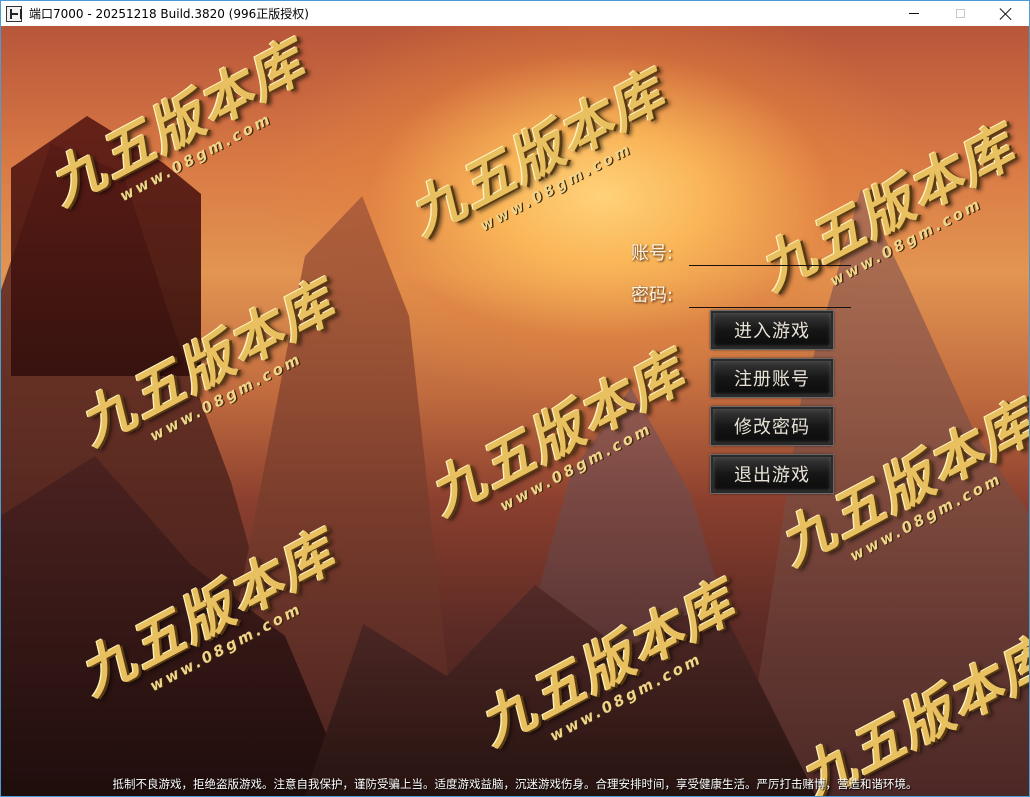 Image resolution: width=1030 pixels, height=797 pixels. I want to click on password-input, so click(770, 294).